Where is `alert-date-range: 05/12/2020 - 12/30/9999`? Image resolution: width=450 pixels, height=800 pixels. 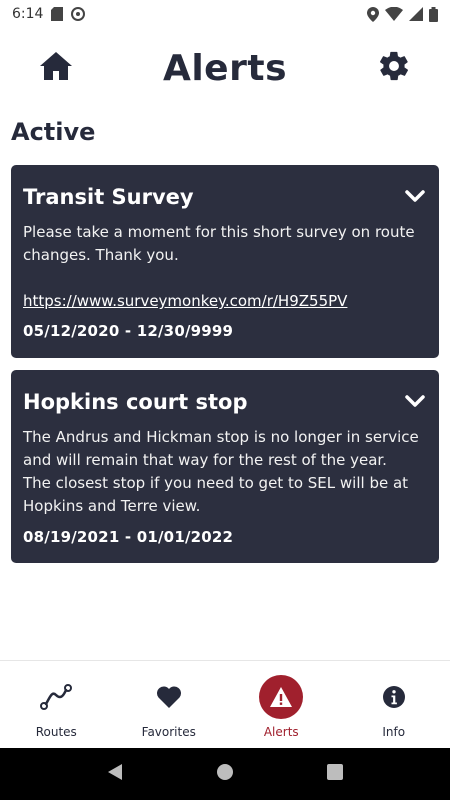 alert-date-range: 05/12/2020 - 12/30/9999 is located at coordinates (128, 331).